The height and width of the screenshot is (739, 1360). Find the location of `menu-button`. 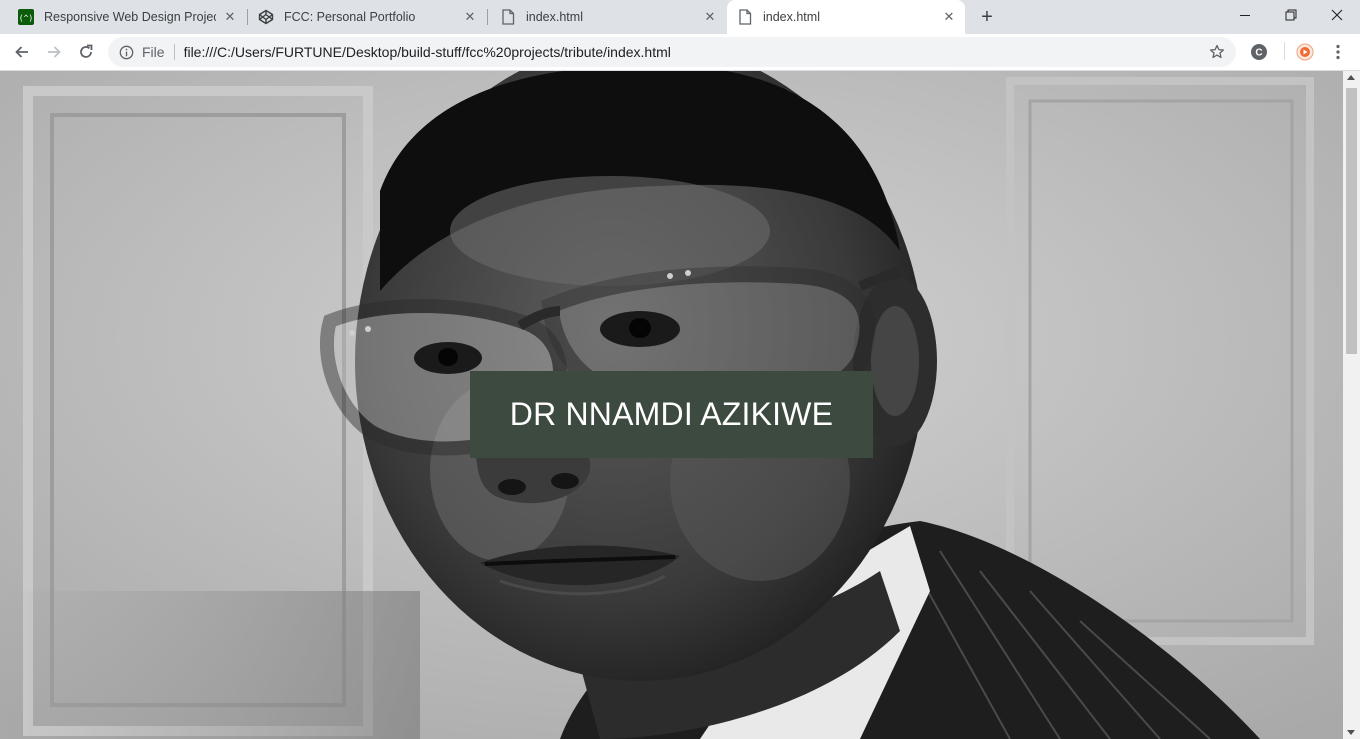

menu-button is located at coordinates (1338, 52).